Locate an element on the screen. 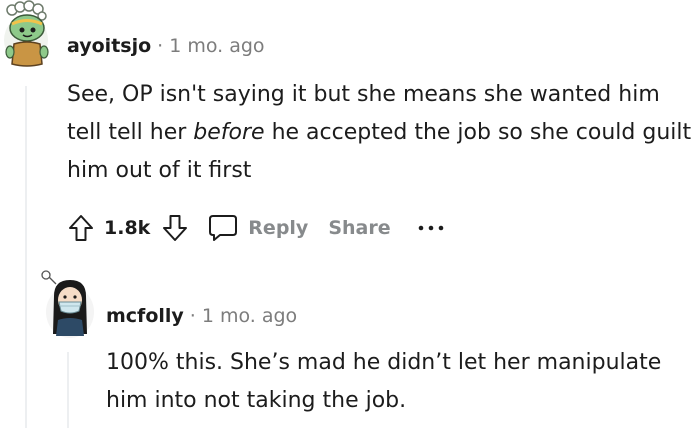 Image resolution: width=700 pixels, height=428 pixels. comment-meta: ayoitsjo · 1 mo. ago is located at coordinates (166, 46).